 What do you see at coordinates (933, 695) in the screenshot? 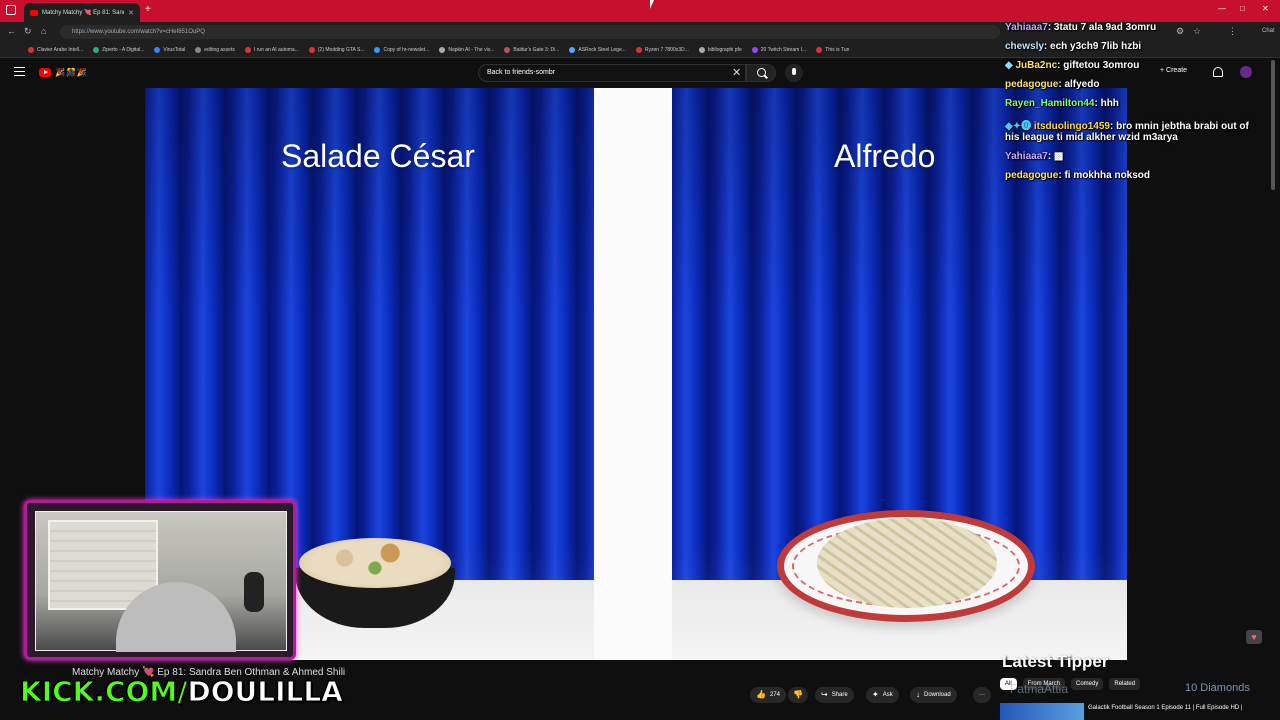
I see `download-button: ↓ Download` at bounding box center [933, 695].